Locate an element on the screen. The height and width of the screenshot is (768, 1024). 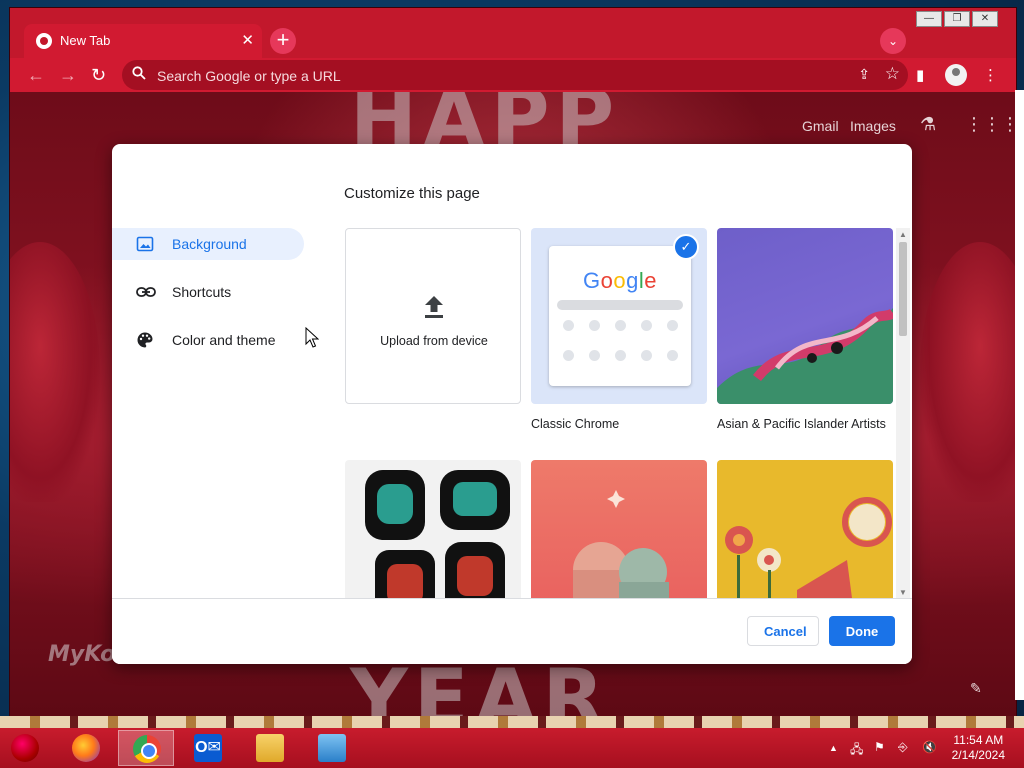
image-icon is located at coordinates (145, 244).